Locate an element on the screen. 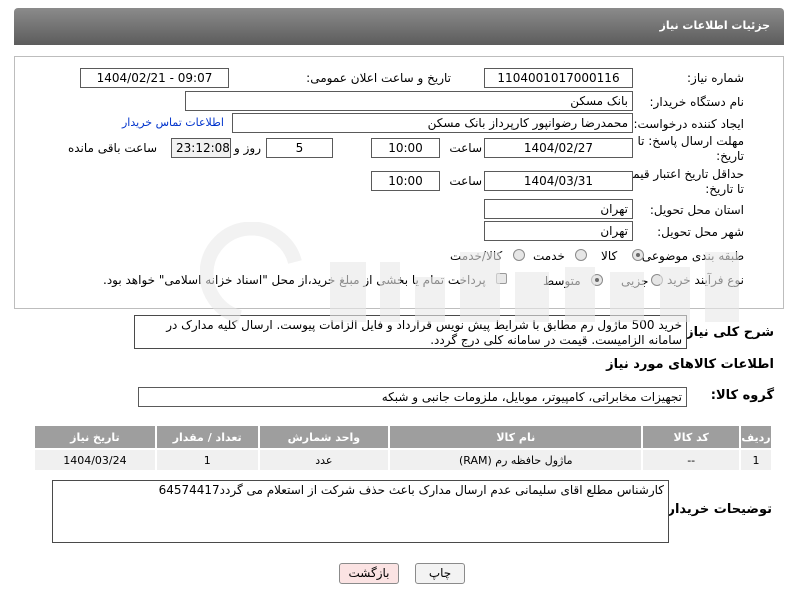 The width and height of the screenshot is (788, 598). validity-time-word: ساعت is located at coordinates (465, 181).